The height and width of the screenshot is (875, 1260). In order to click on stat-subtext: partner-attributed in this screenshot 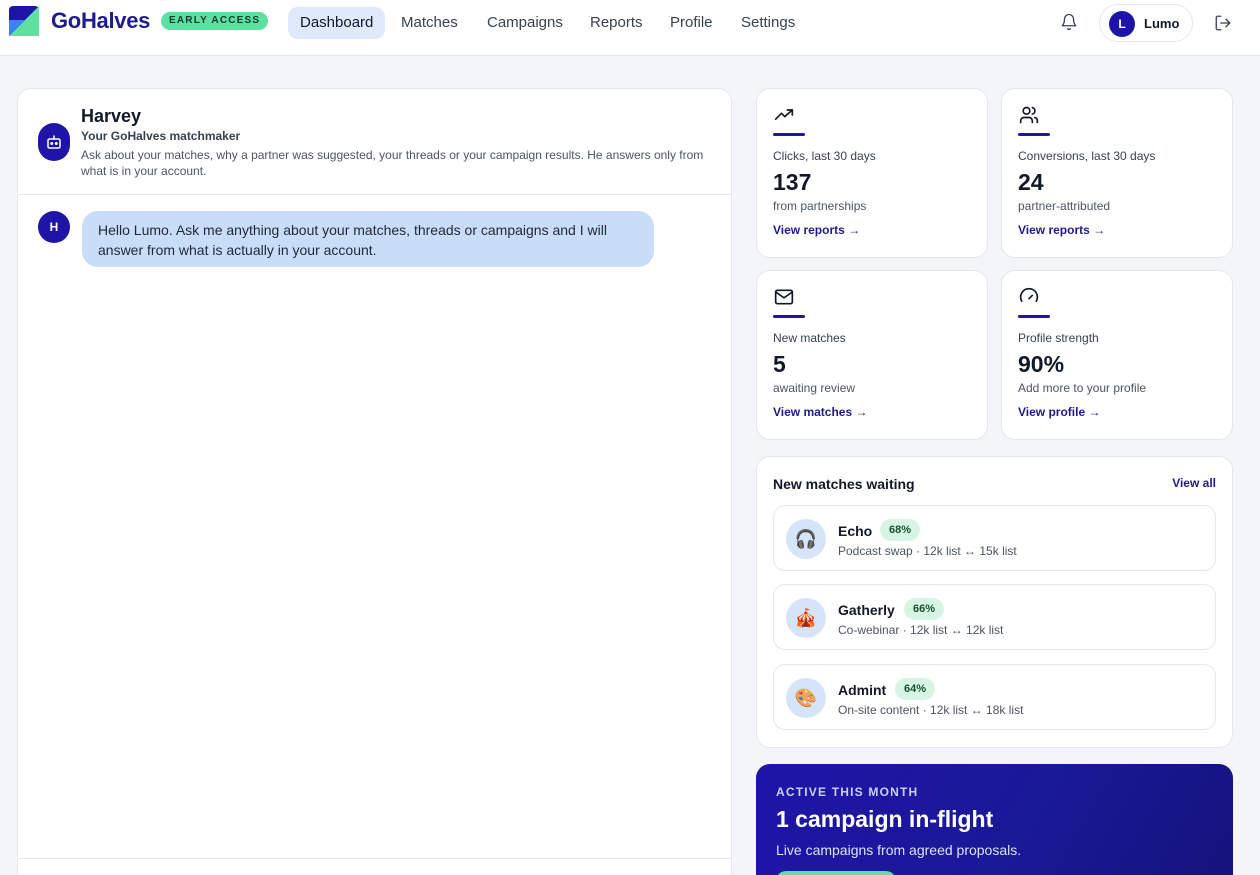, I will do `click(1064, 206)`.